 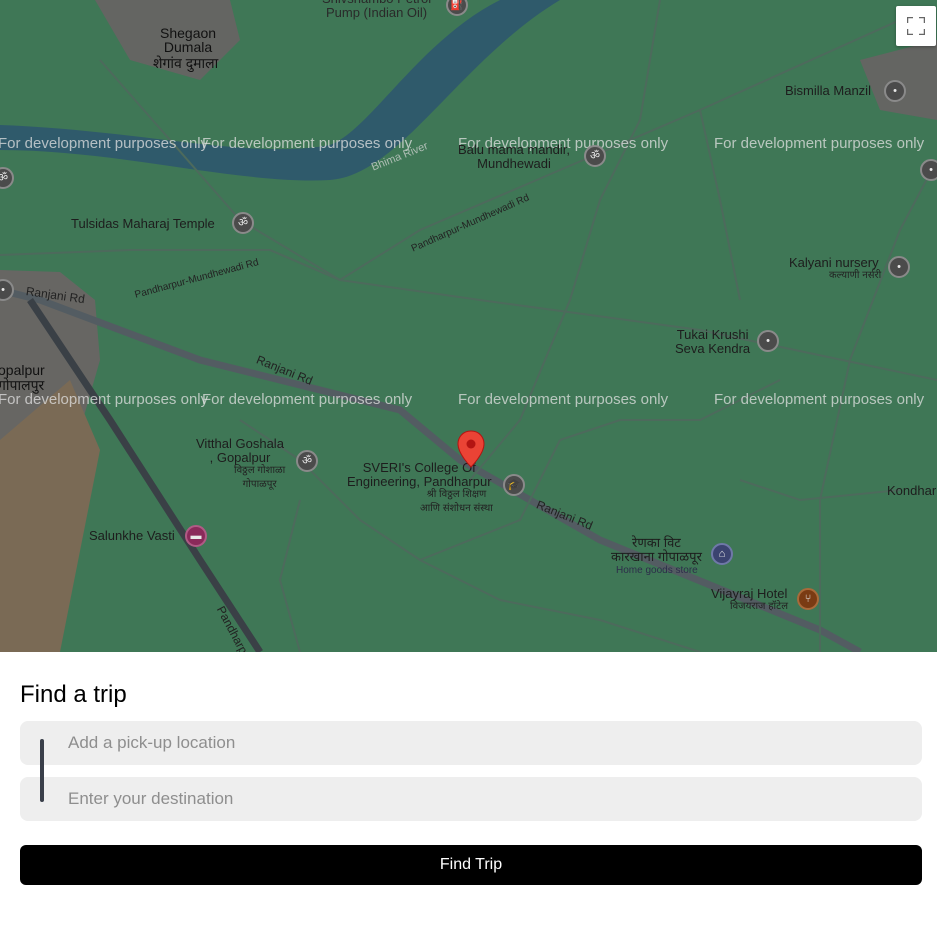 What do you see at coordinates (514, 485) in the screenshot?
I see `school-icon: 🎓` at bounding box center [514, 485].